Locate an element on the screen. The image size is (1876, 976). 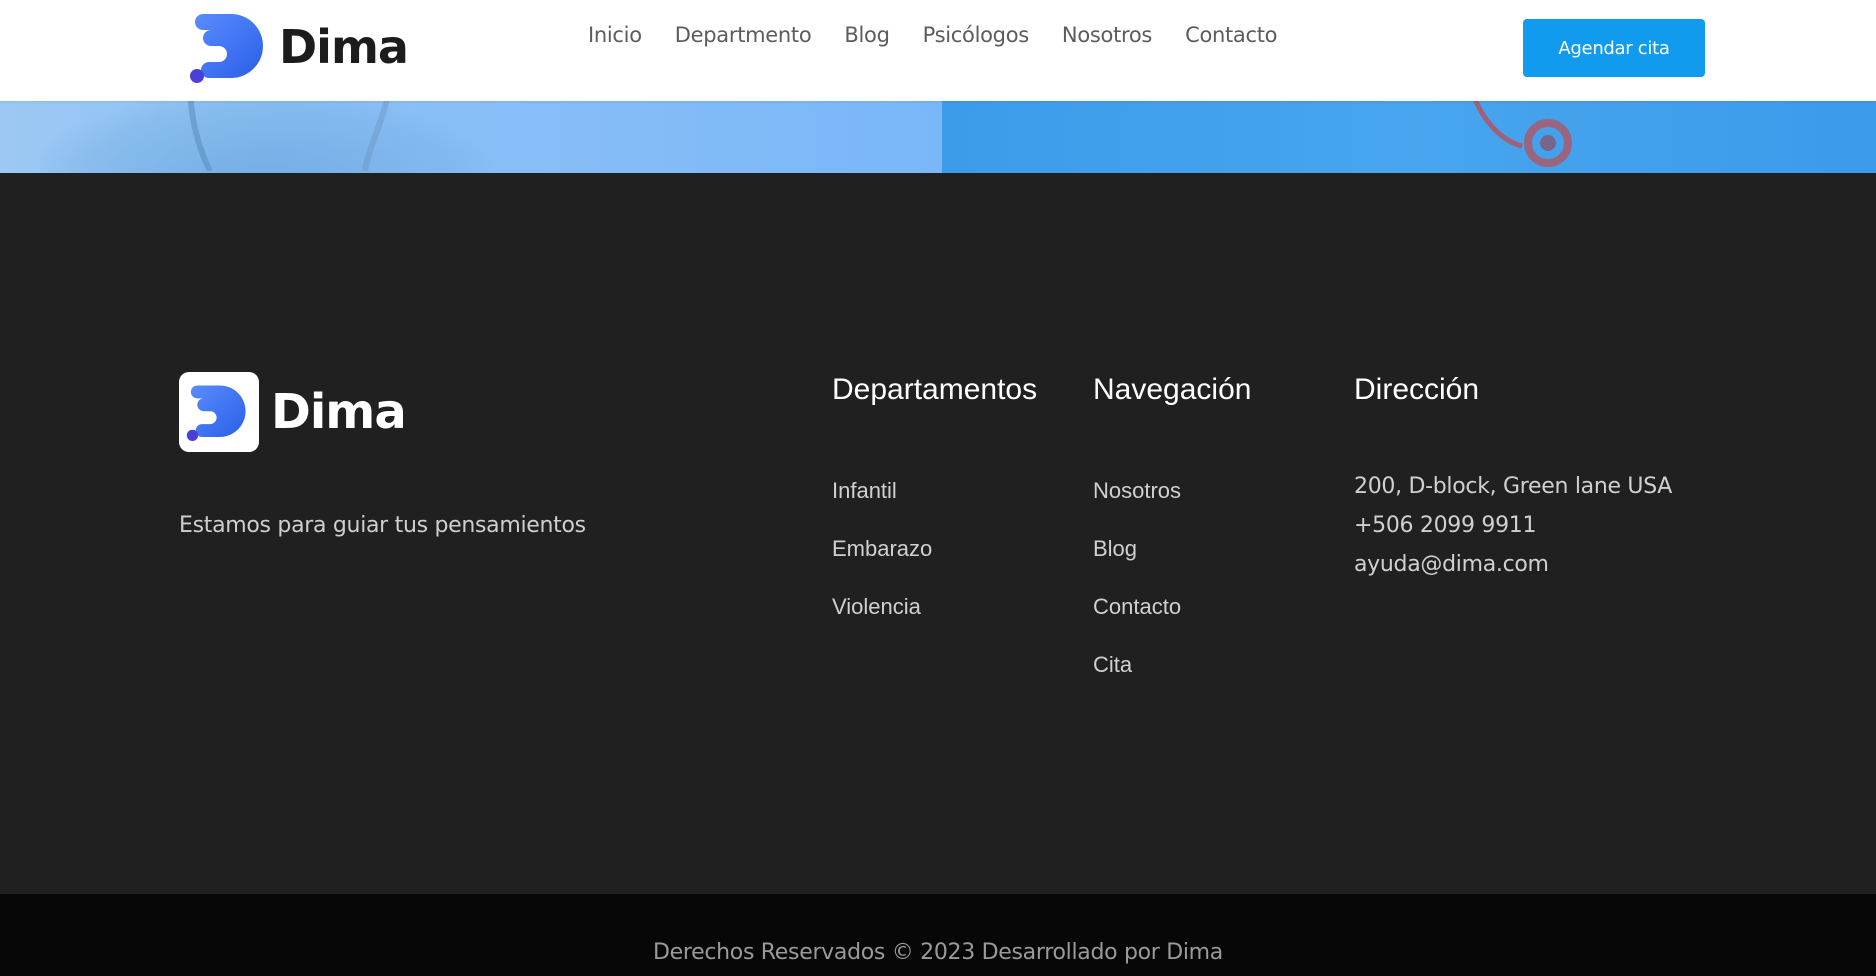
phone-text: +506 2099 9911 is located at coordinates (1445, 525).